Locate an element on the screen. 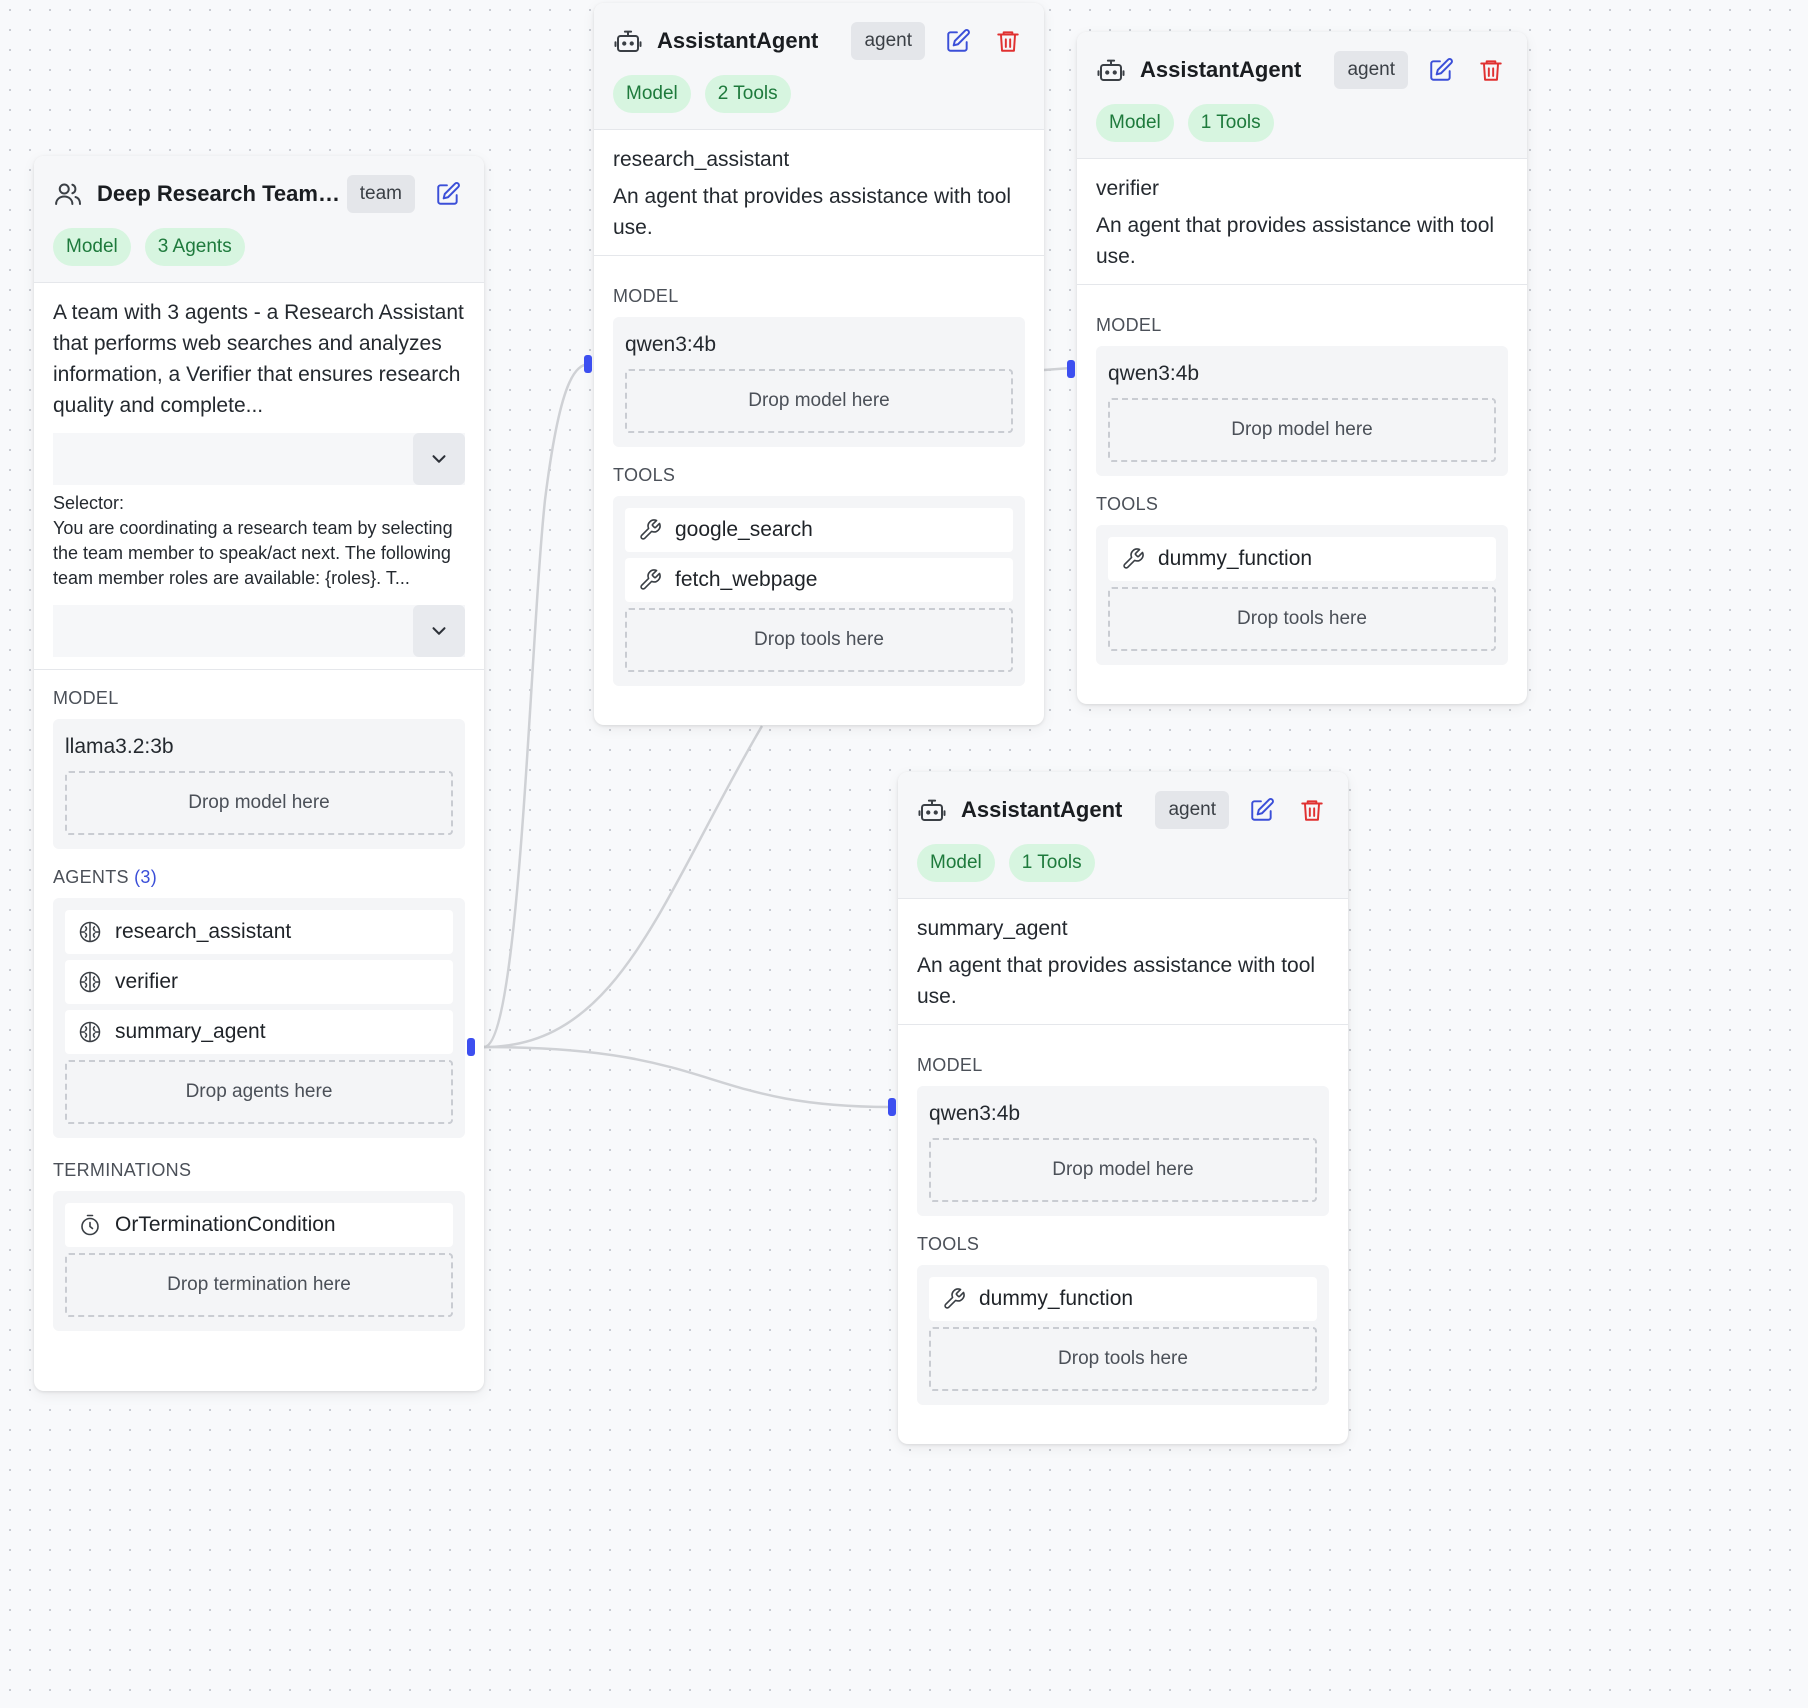 This screenshot has width=1808, height=1708. agents-section-label: AGENTS (3) is located at coordinates (259, 877).